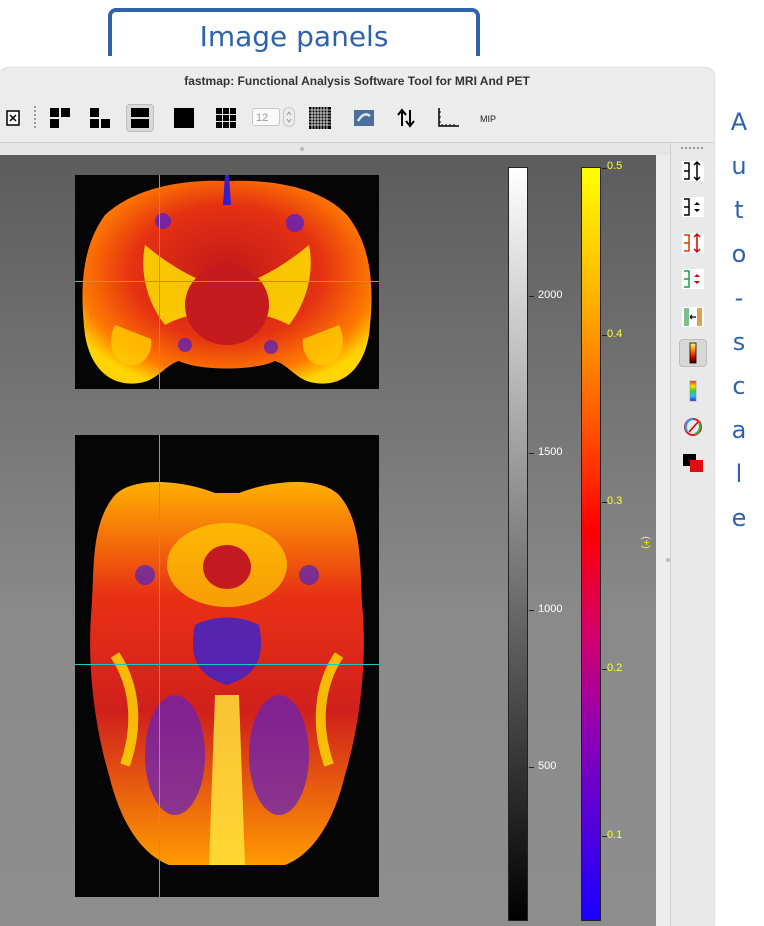 The height and width of the screenshot is (926, 764). I want to click on autoscale-step-icon, so click(693, 207).